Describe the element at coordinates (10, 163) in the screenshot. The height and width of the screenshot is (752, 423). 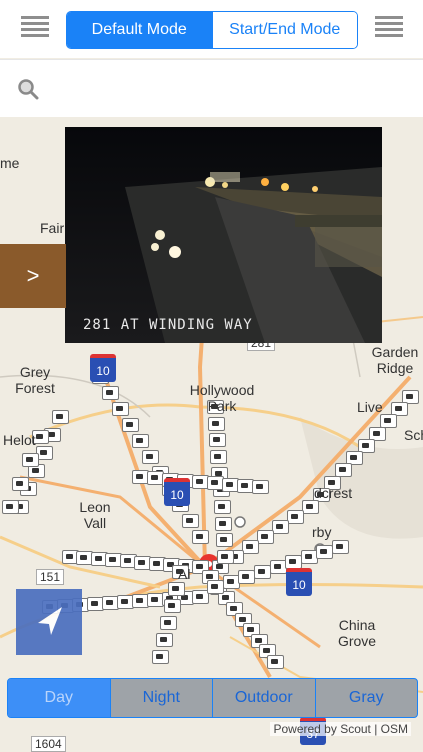
I see `place-label: me` at that location.